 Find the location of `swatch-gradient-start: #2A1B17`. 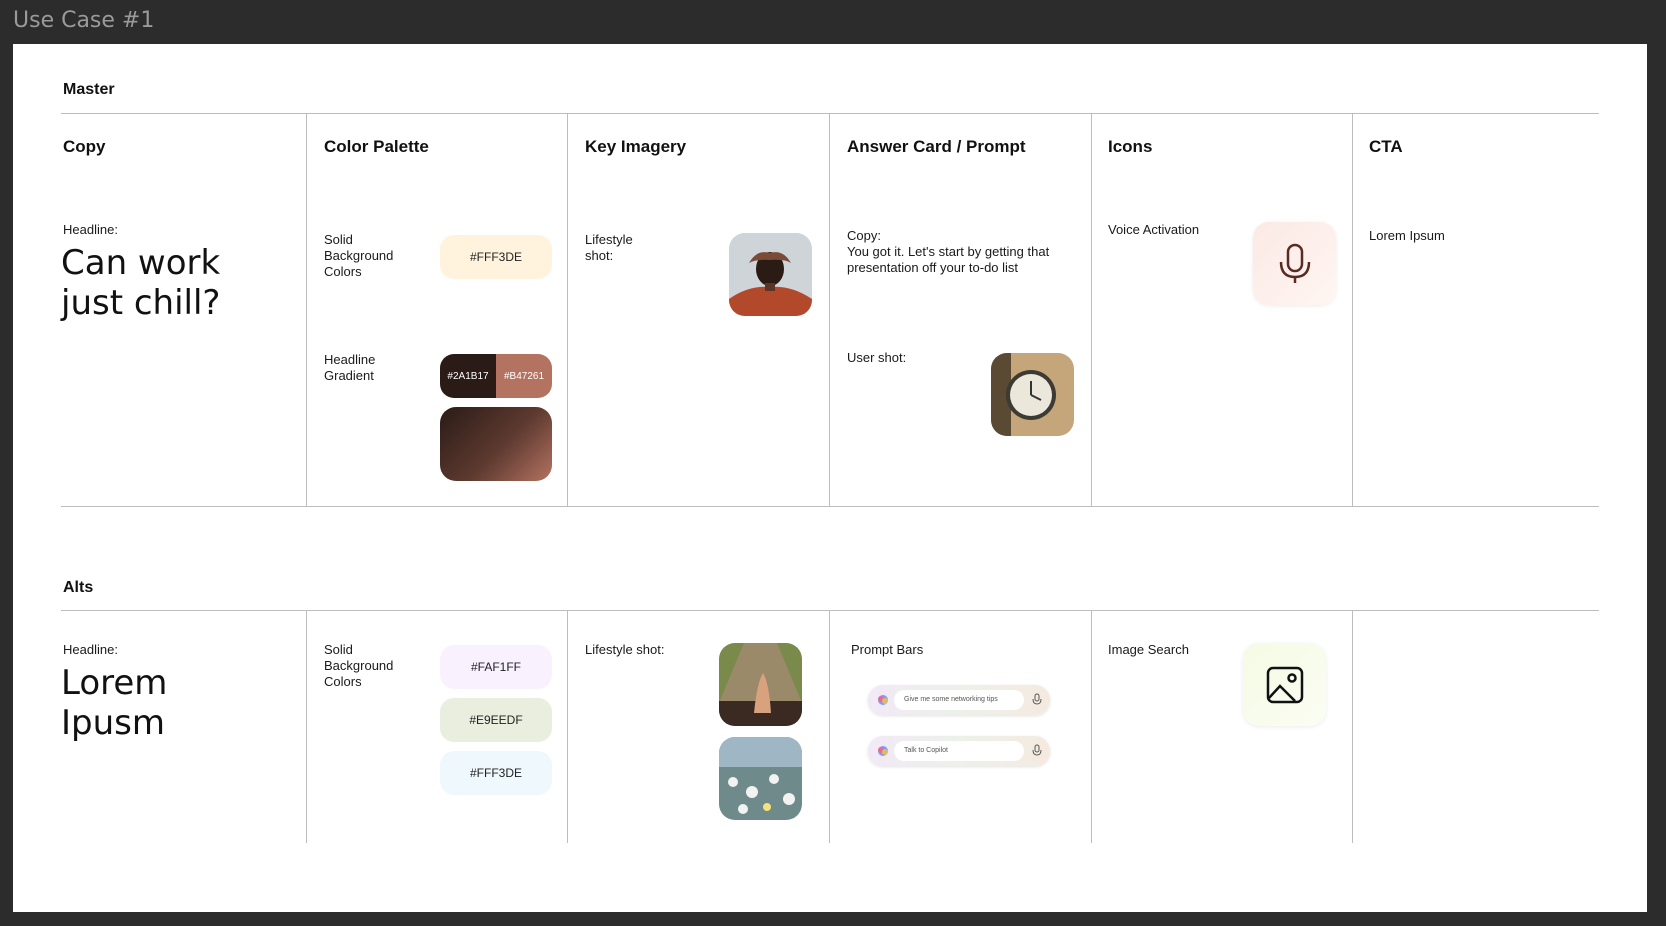

swatch-gradient-start: #2A1B17 is located at coordinates (468, 376).